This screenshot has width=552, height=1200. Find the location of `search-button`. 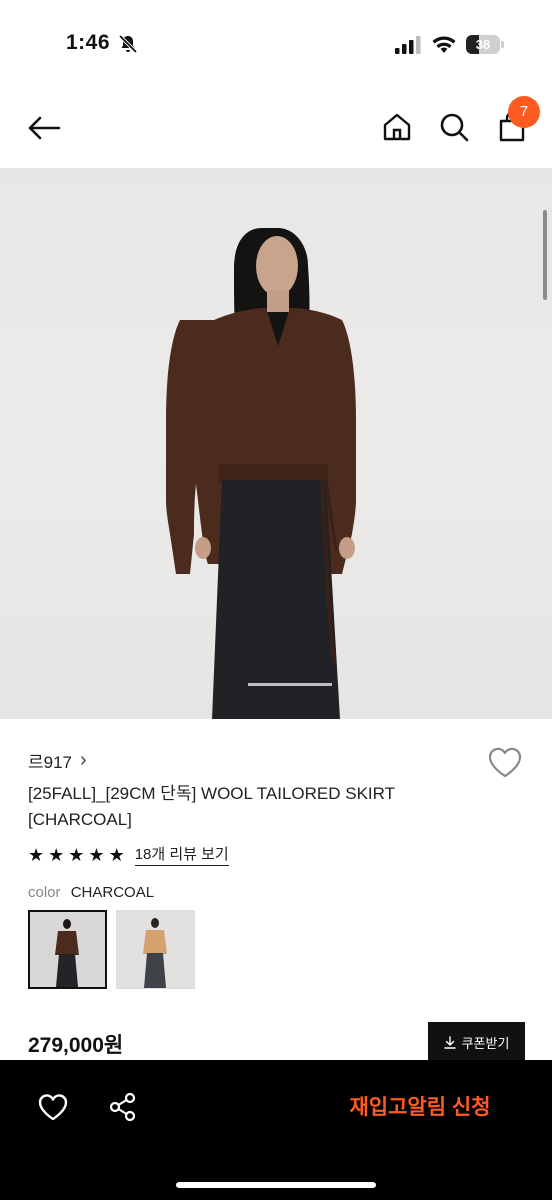

search-button is located at coordinates (454, 127).